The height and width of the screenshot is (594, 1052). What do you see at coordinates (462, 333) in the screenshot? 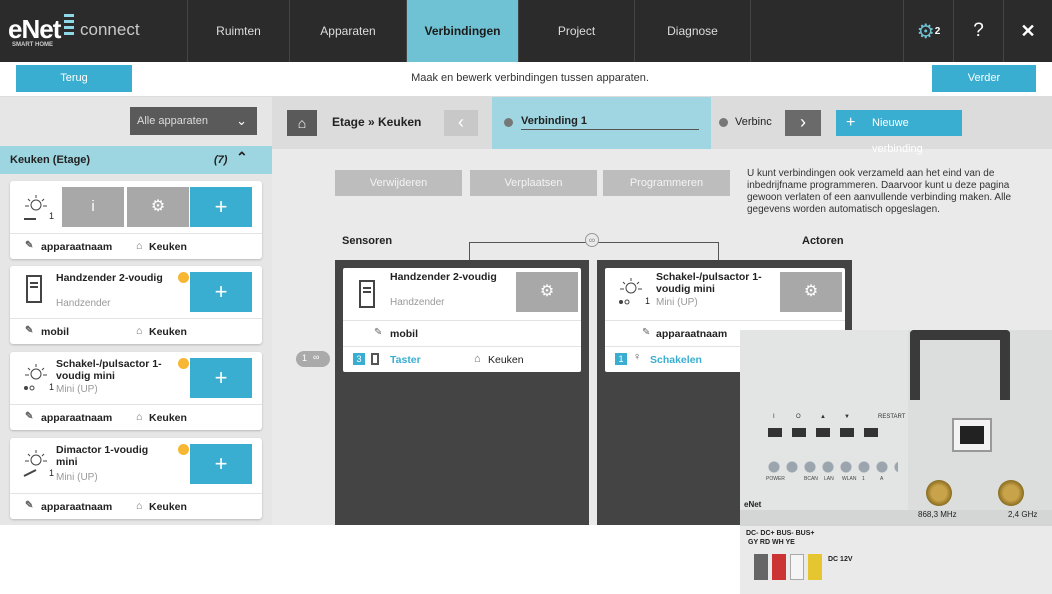
I see `sensor-name-row: ✎ mobil` at bounding box center [462, 333].